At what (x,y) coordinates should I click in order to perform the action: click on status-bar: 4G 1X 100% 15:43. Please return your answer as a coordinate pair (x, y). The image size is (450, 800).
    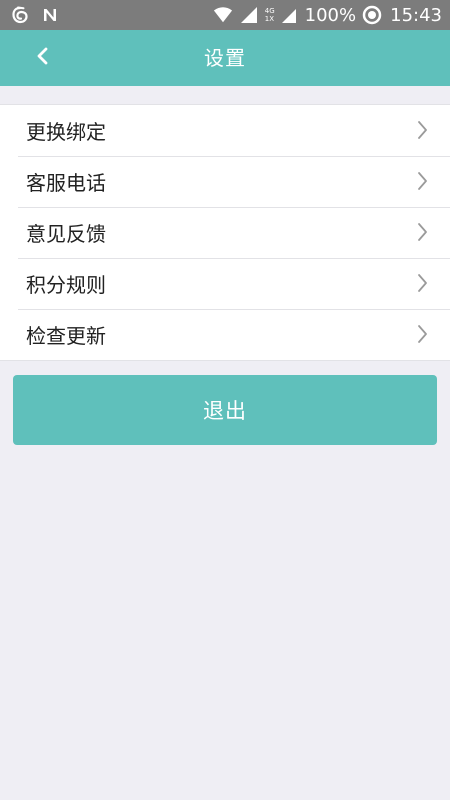
    Looking at the image, I should click on (225, 15).